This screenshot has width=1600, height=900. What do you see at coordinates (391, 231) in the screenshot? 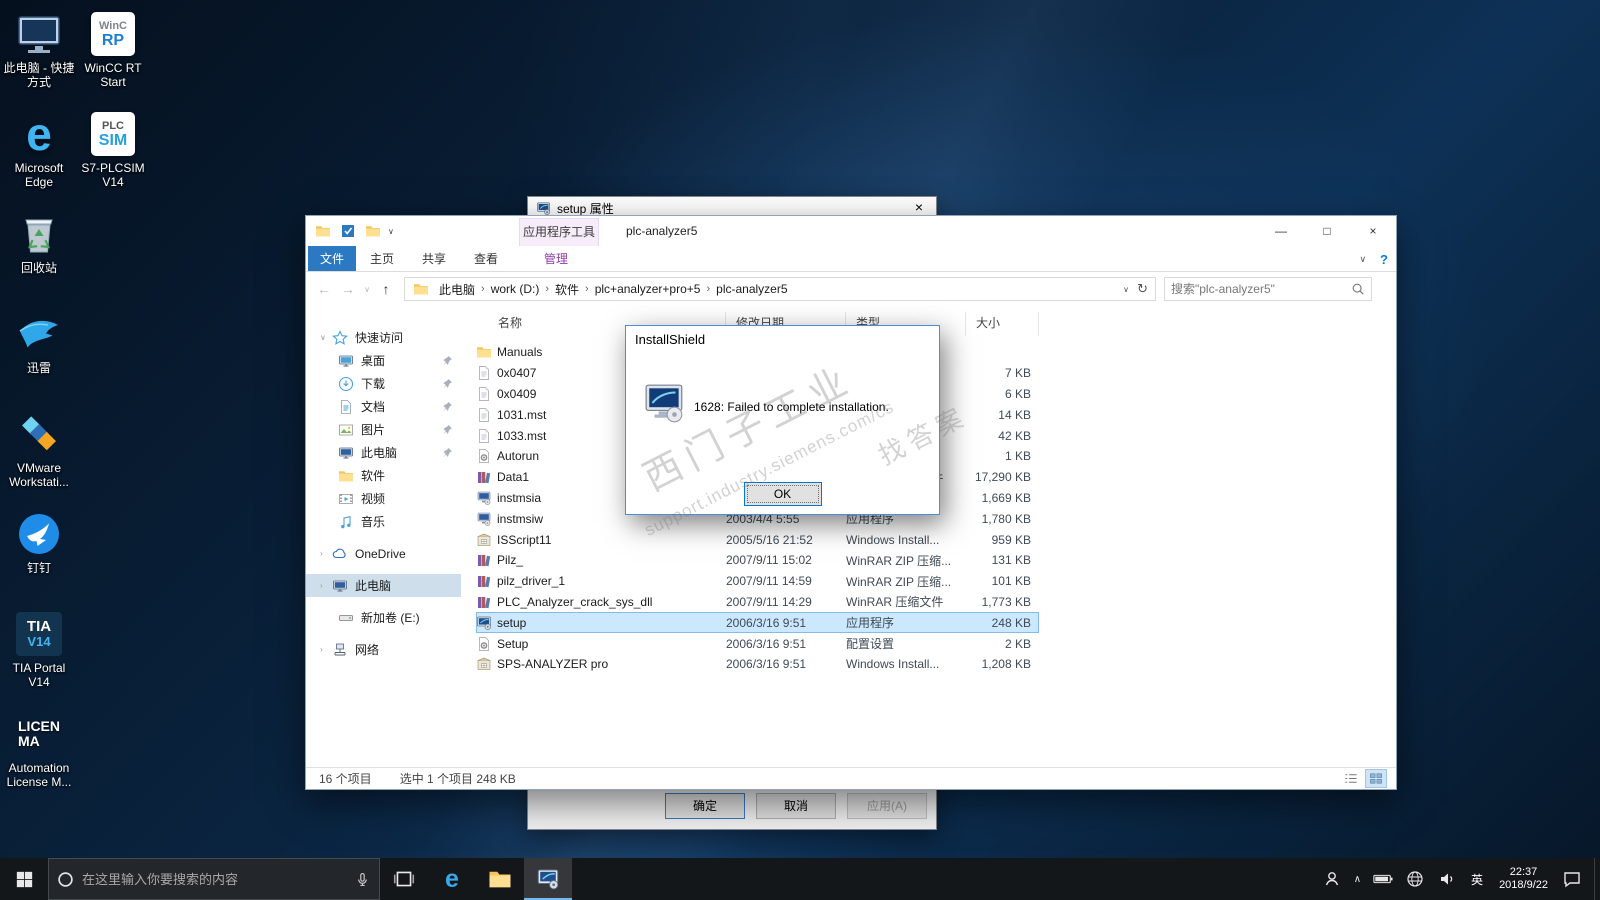
I see `customize-quick-access-icon: ∨` at bounding box center [391, 231].